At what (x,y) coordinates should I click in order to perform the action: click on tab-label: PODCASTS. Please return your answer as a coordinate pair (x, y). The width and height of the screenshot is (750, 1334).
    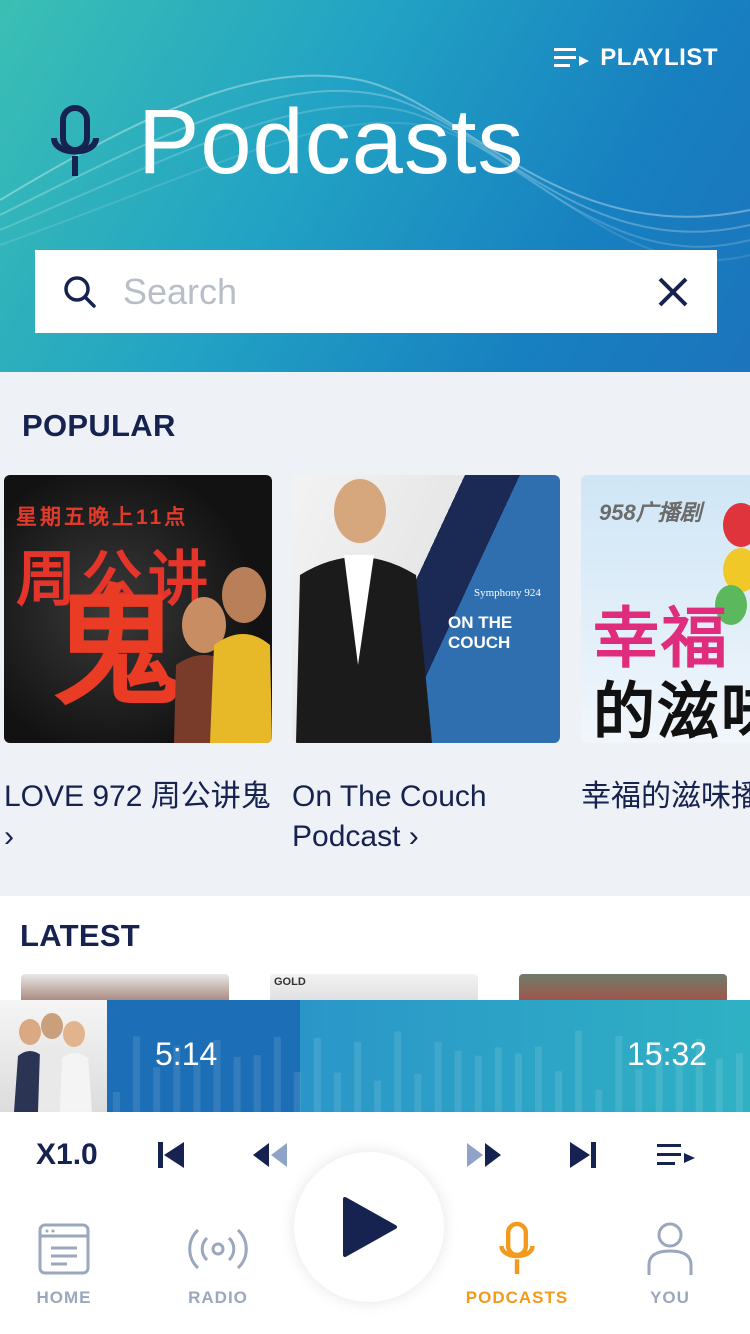
    Looking at the image, I should click on (517, 1297).